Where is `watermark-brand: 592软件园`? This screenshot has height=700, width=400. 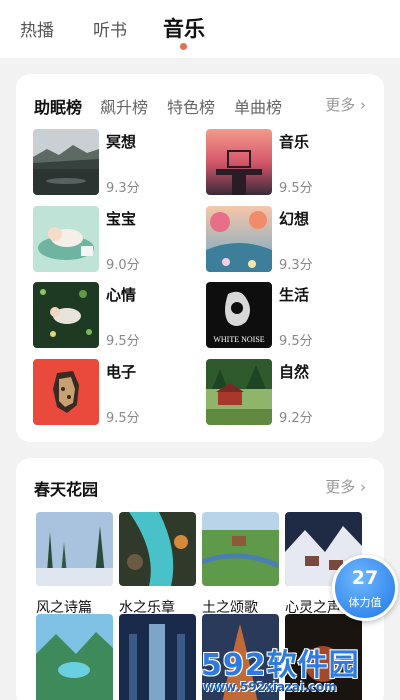 watermark-brand: 592软件园 is located at coordinates (280, 665).